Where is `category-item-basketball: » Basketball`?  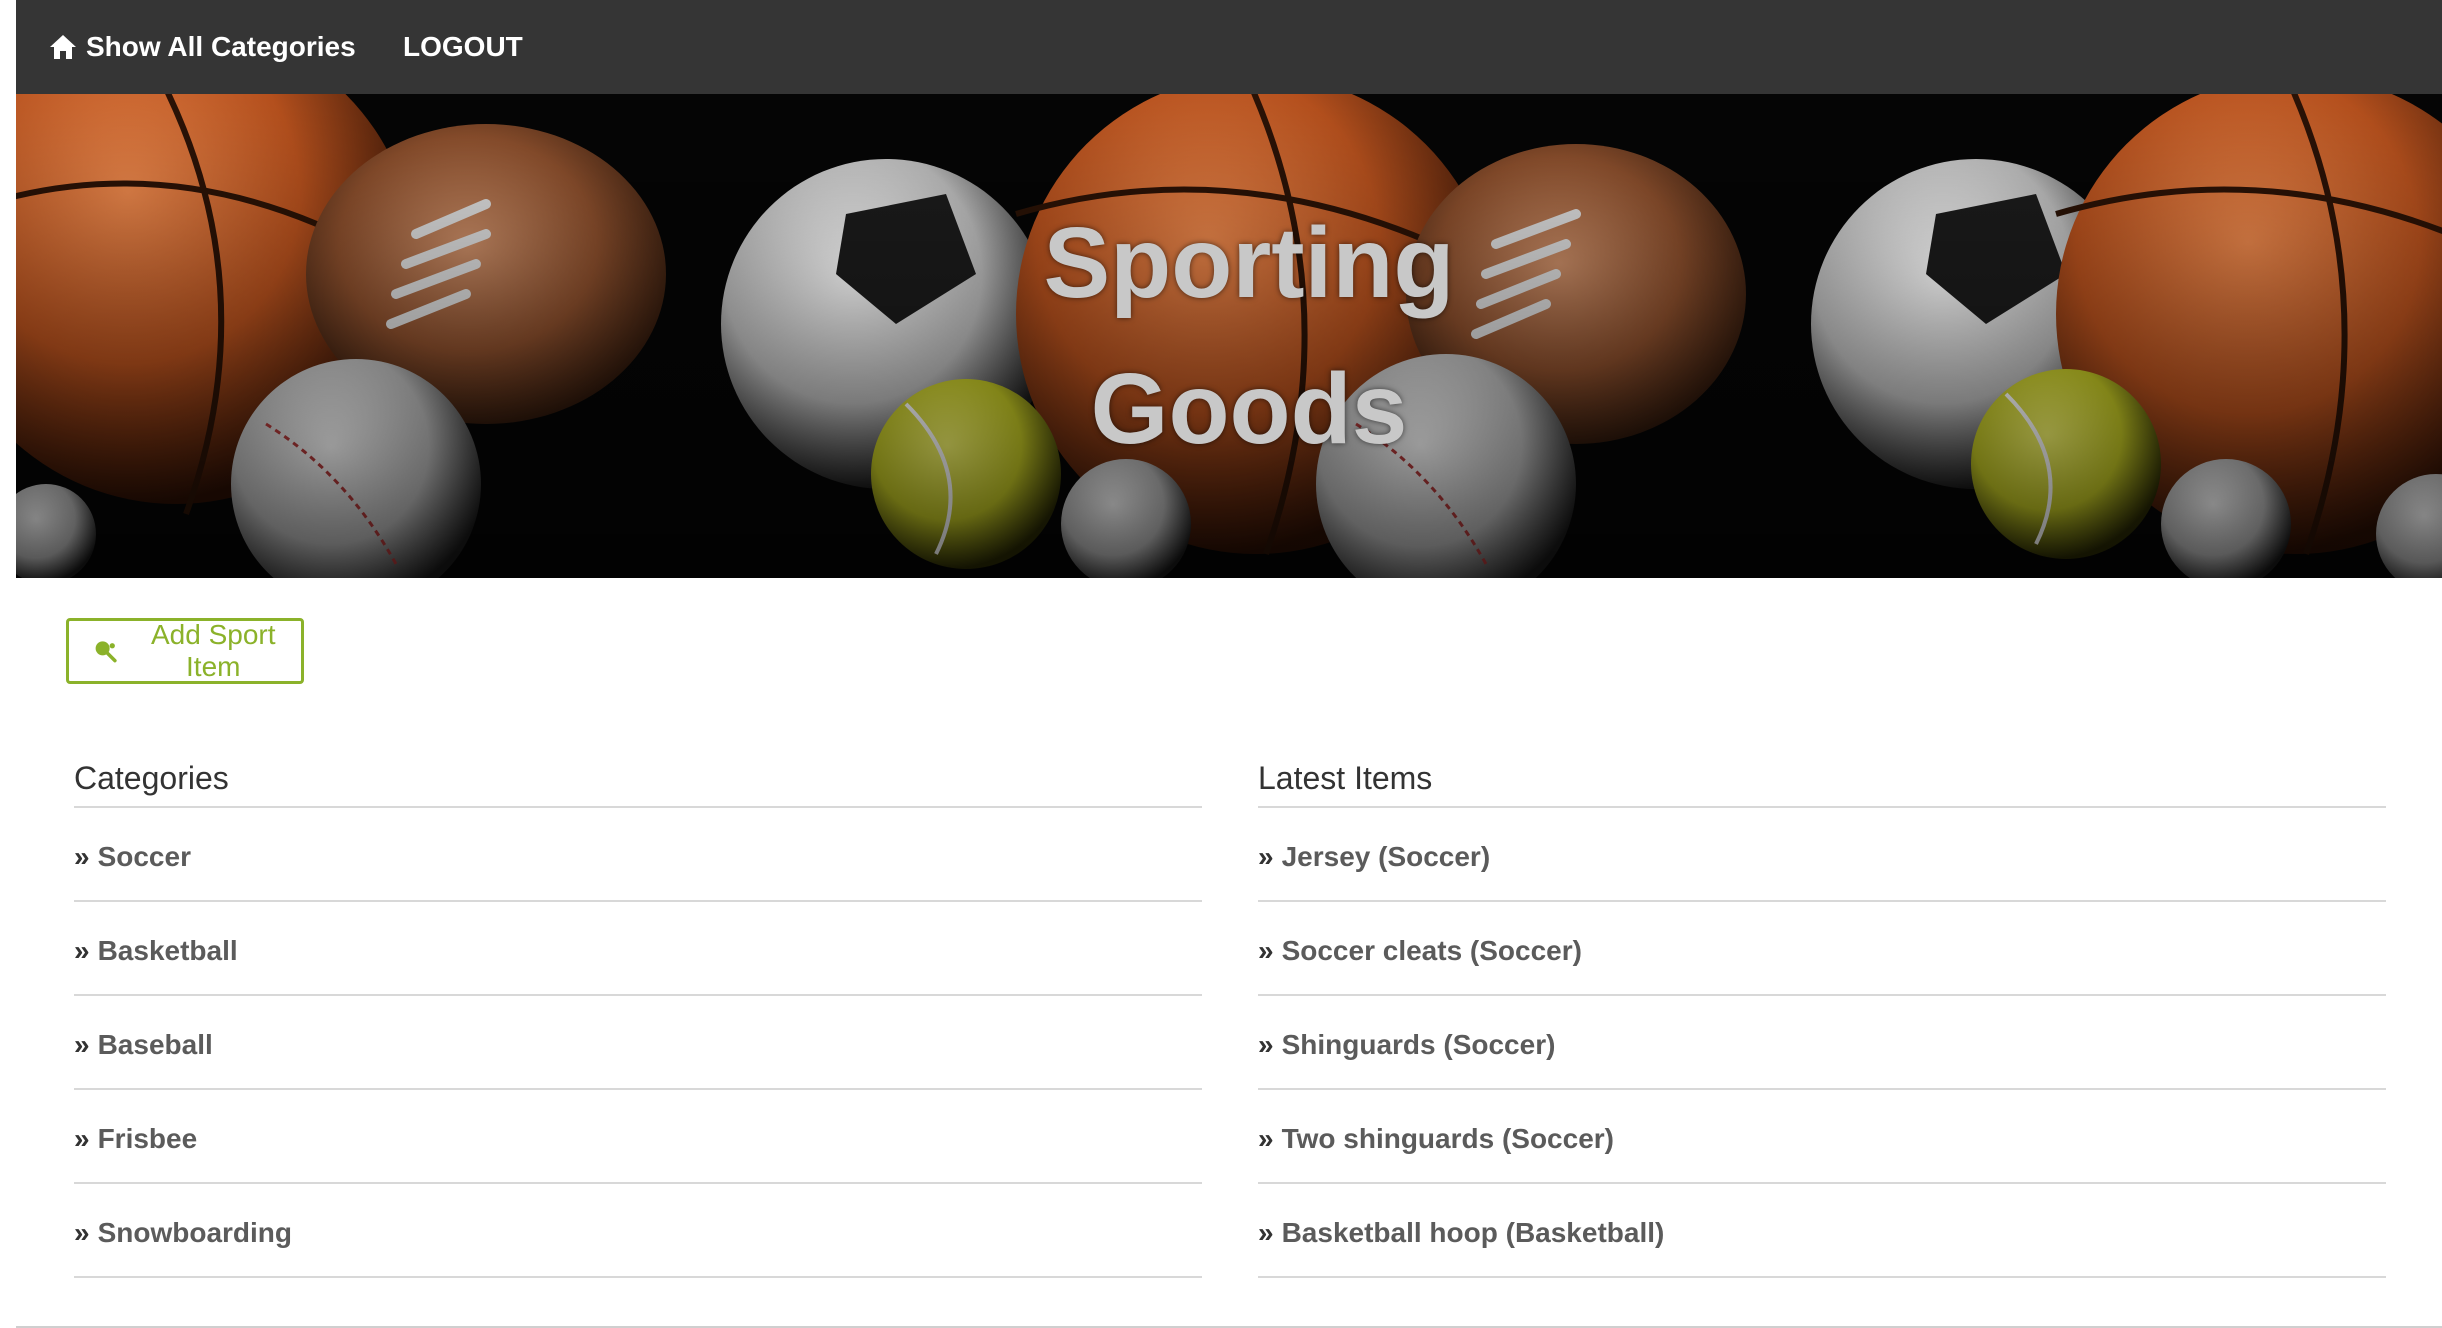
category-item-basketball: » Basketball is located at coordinates (638, 949).